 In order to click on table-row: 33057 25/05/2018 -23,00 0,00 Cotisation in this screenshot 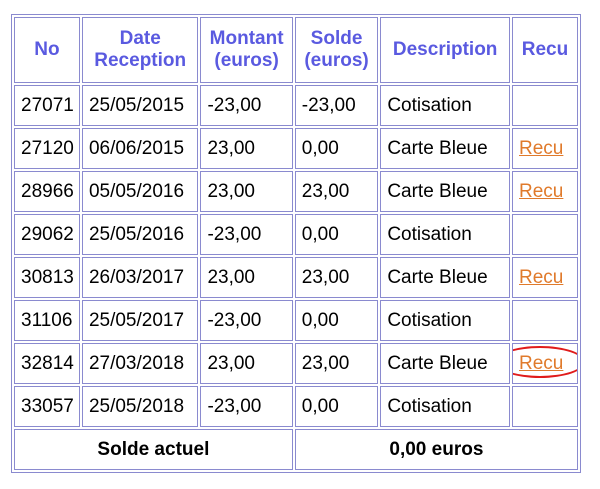, I will do `click(296, 406)`.